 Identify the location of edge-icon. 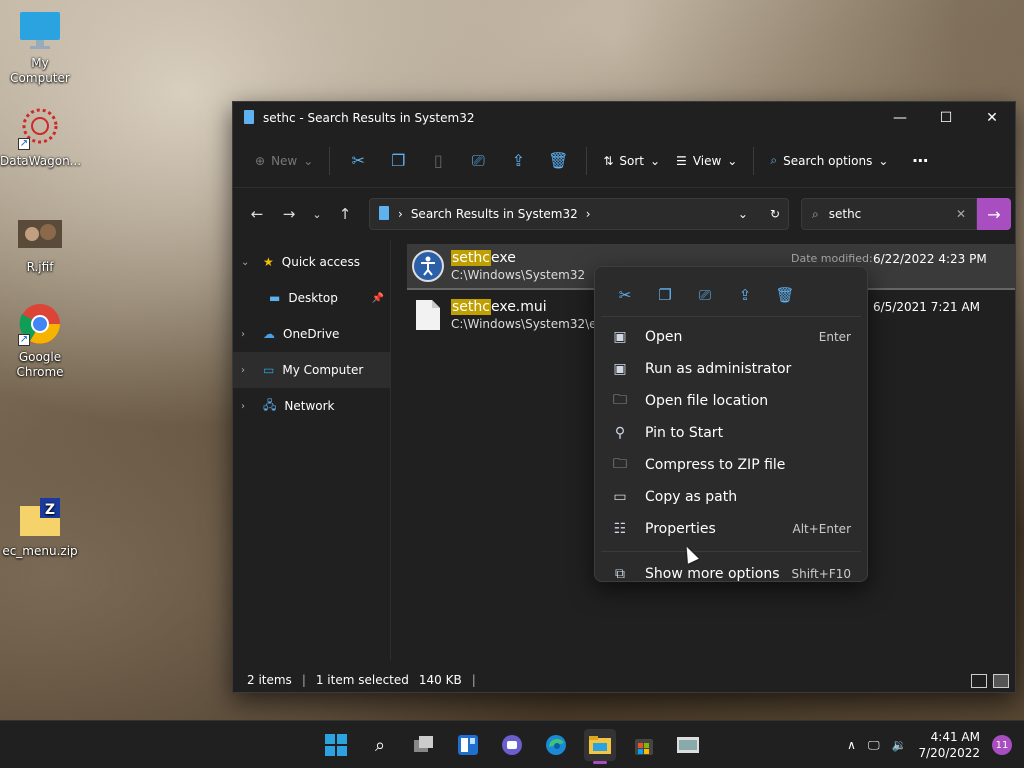
(556, 745).